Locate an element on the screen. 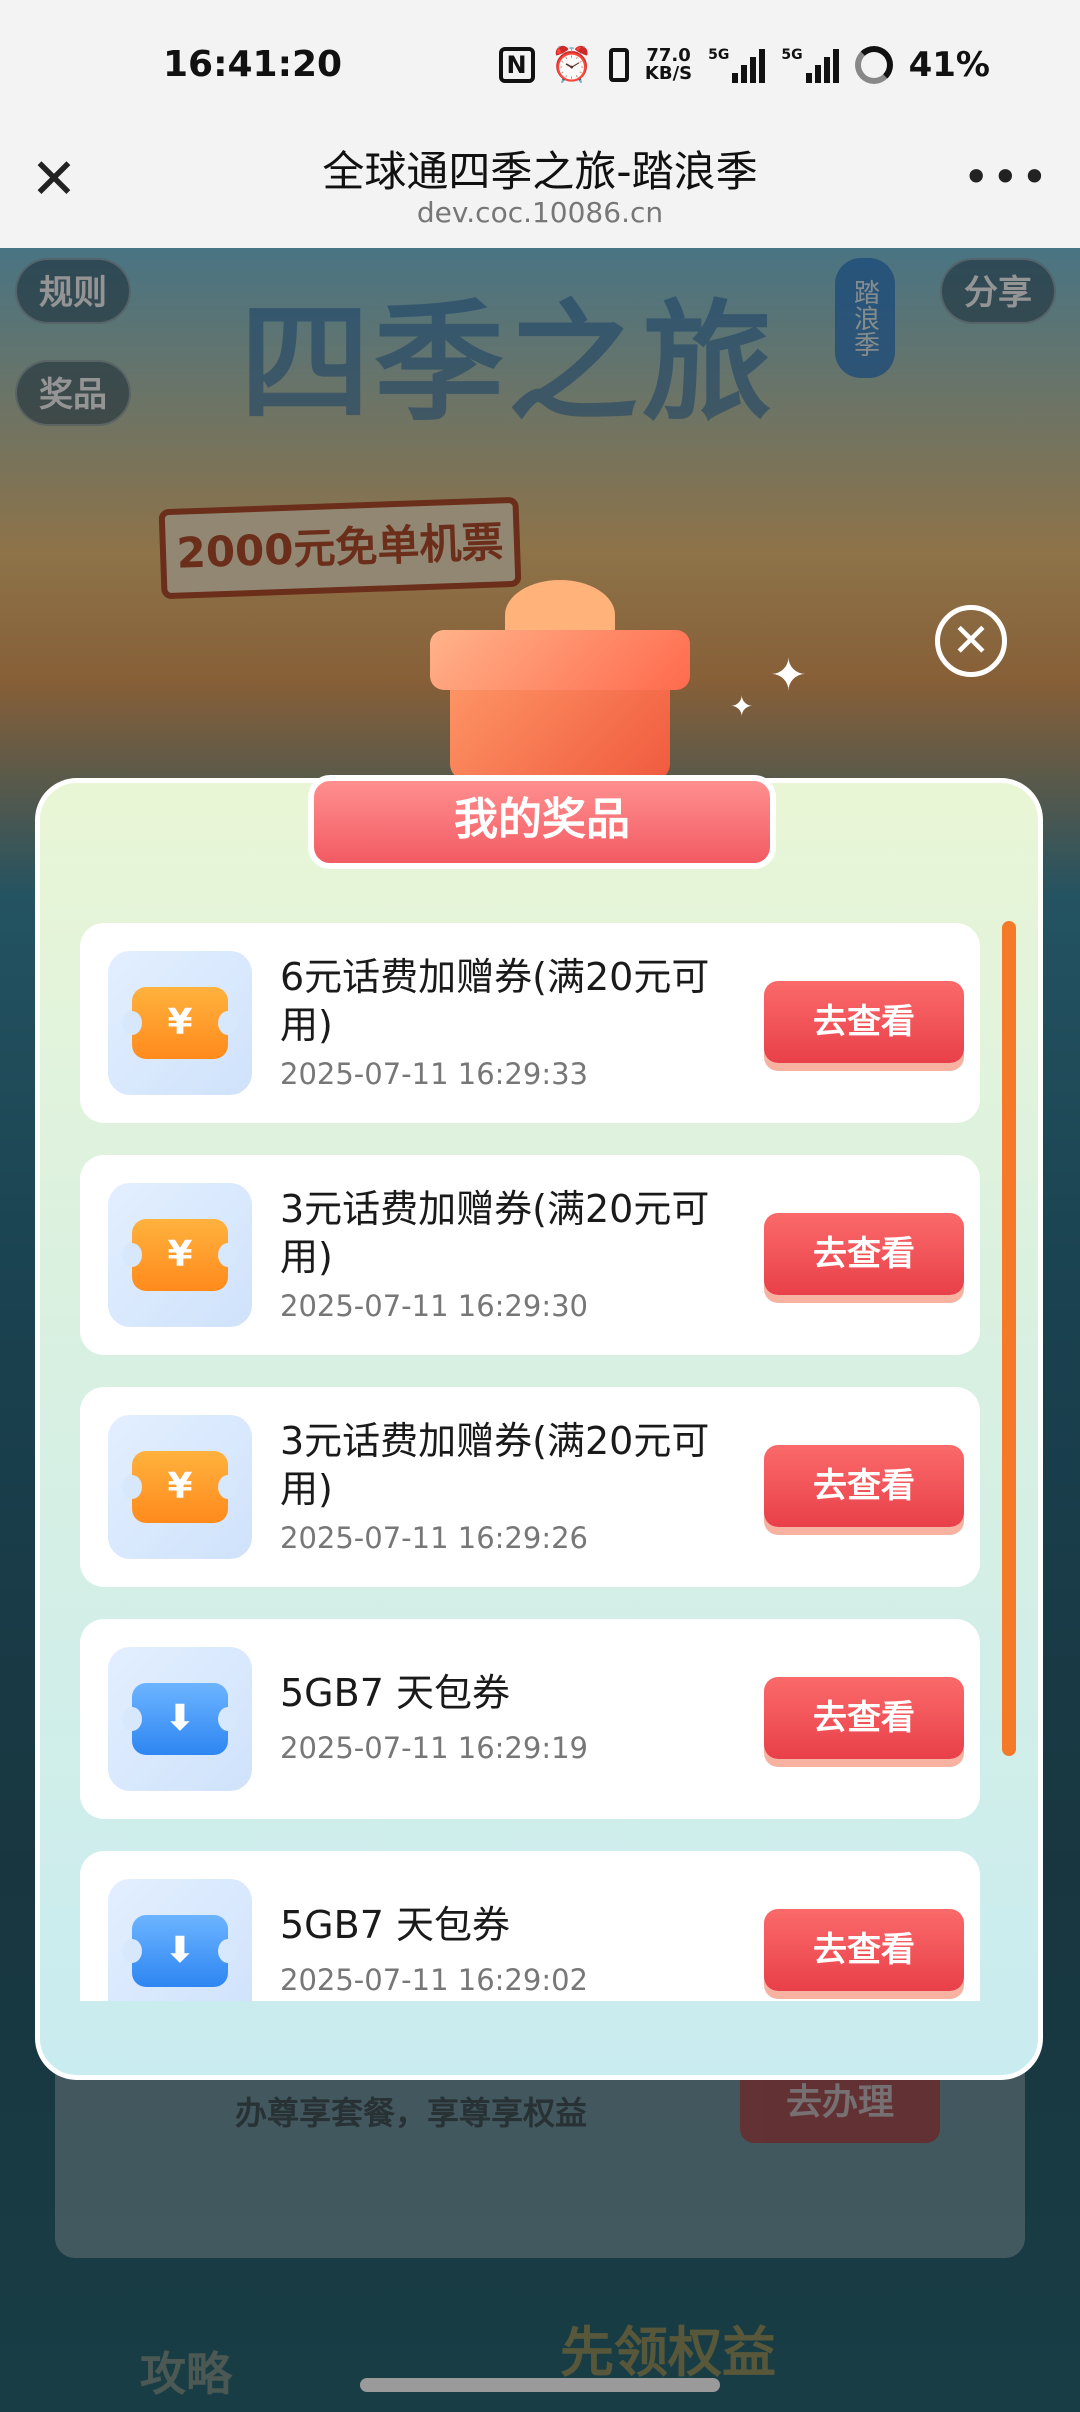 The height and width of the screenshot is (2412, 1080). network-speed: 77.0 KB/S is located at coordinates (668, 65).